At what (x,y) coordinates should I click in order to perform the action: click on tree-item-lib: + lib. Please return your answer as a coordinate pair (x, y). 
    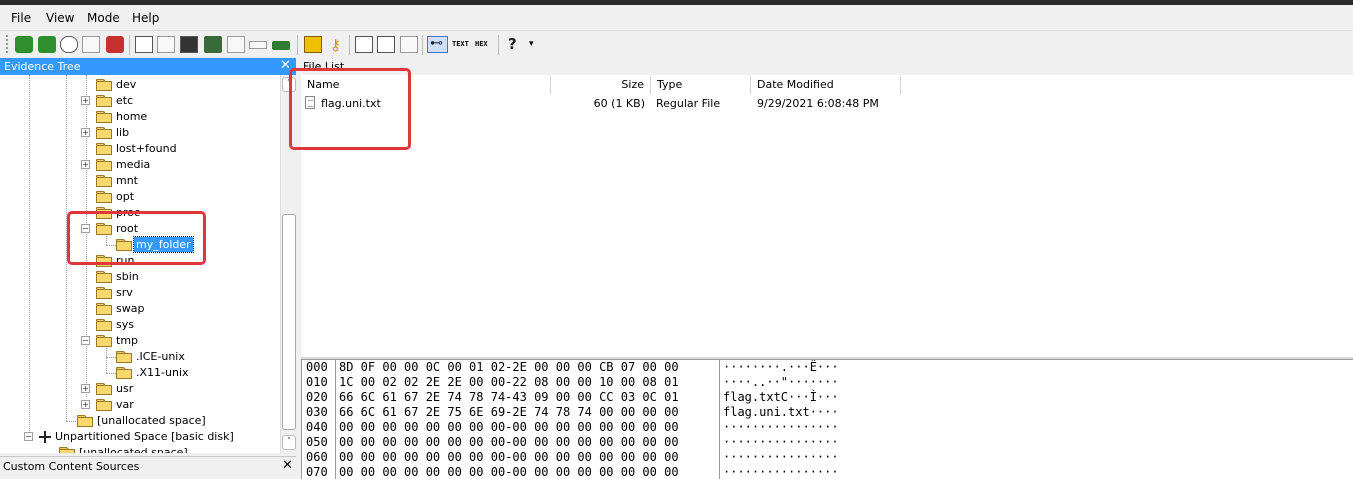
    Looking at the image, I should click on (106, 133).